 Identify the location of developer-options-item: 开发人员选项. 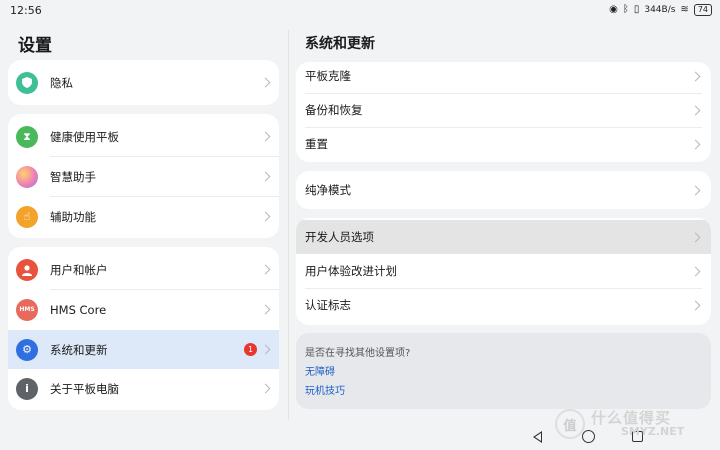
(503, 237).